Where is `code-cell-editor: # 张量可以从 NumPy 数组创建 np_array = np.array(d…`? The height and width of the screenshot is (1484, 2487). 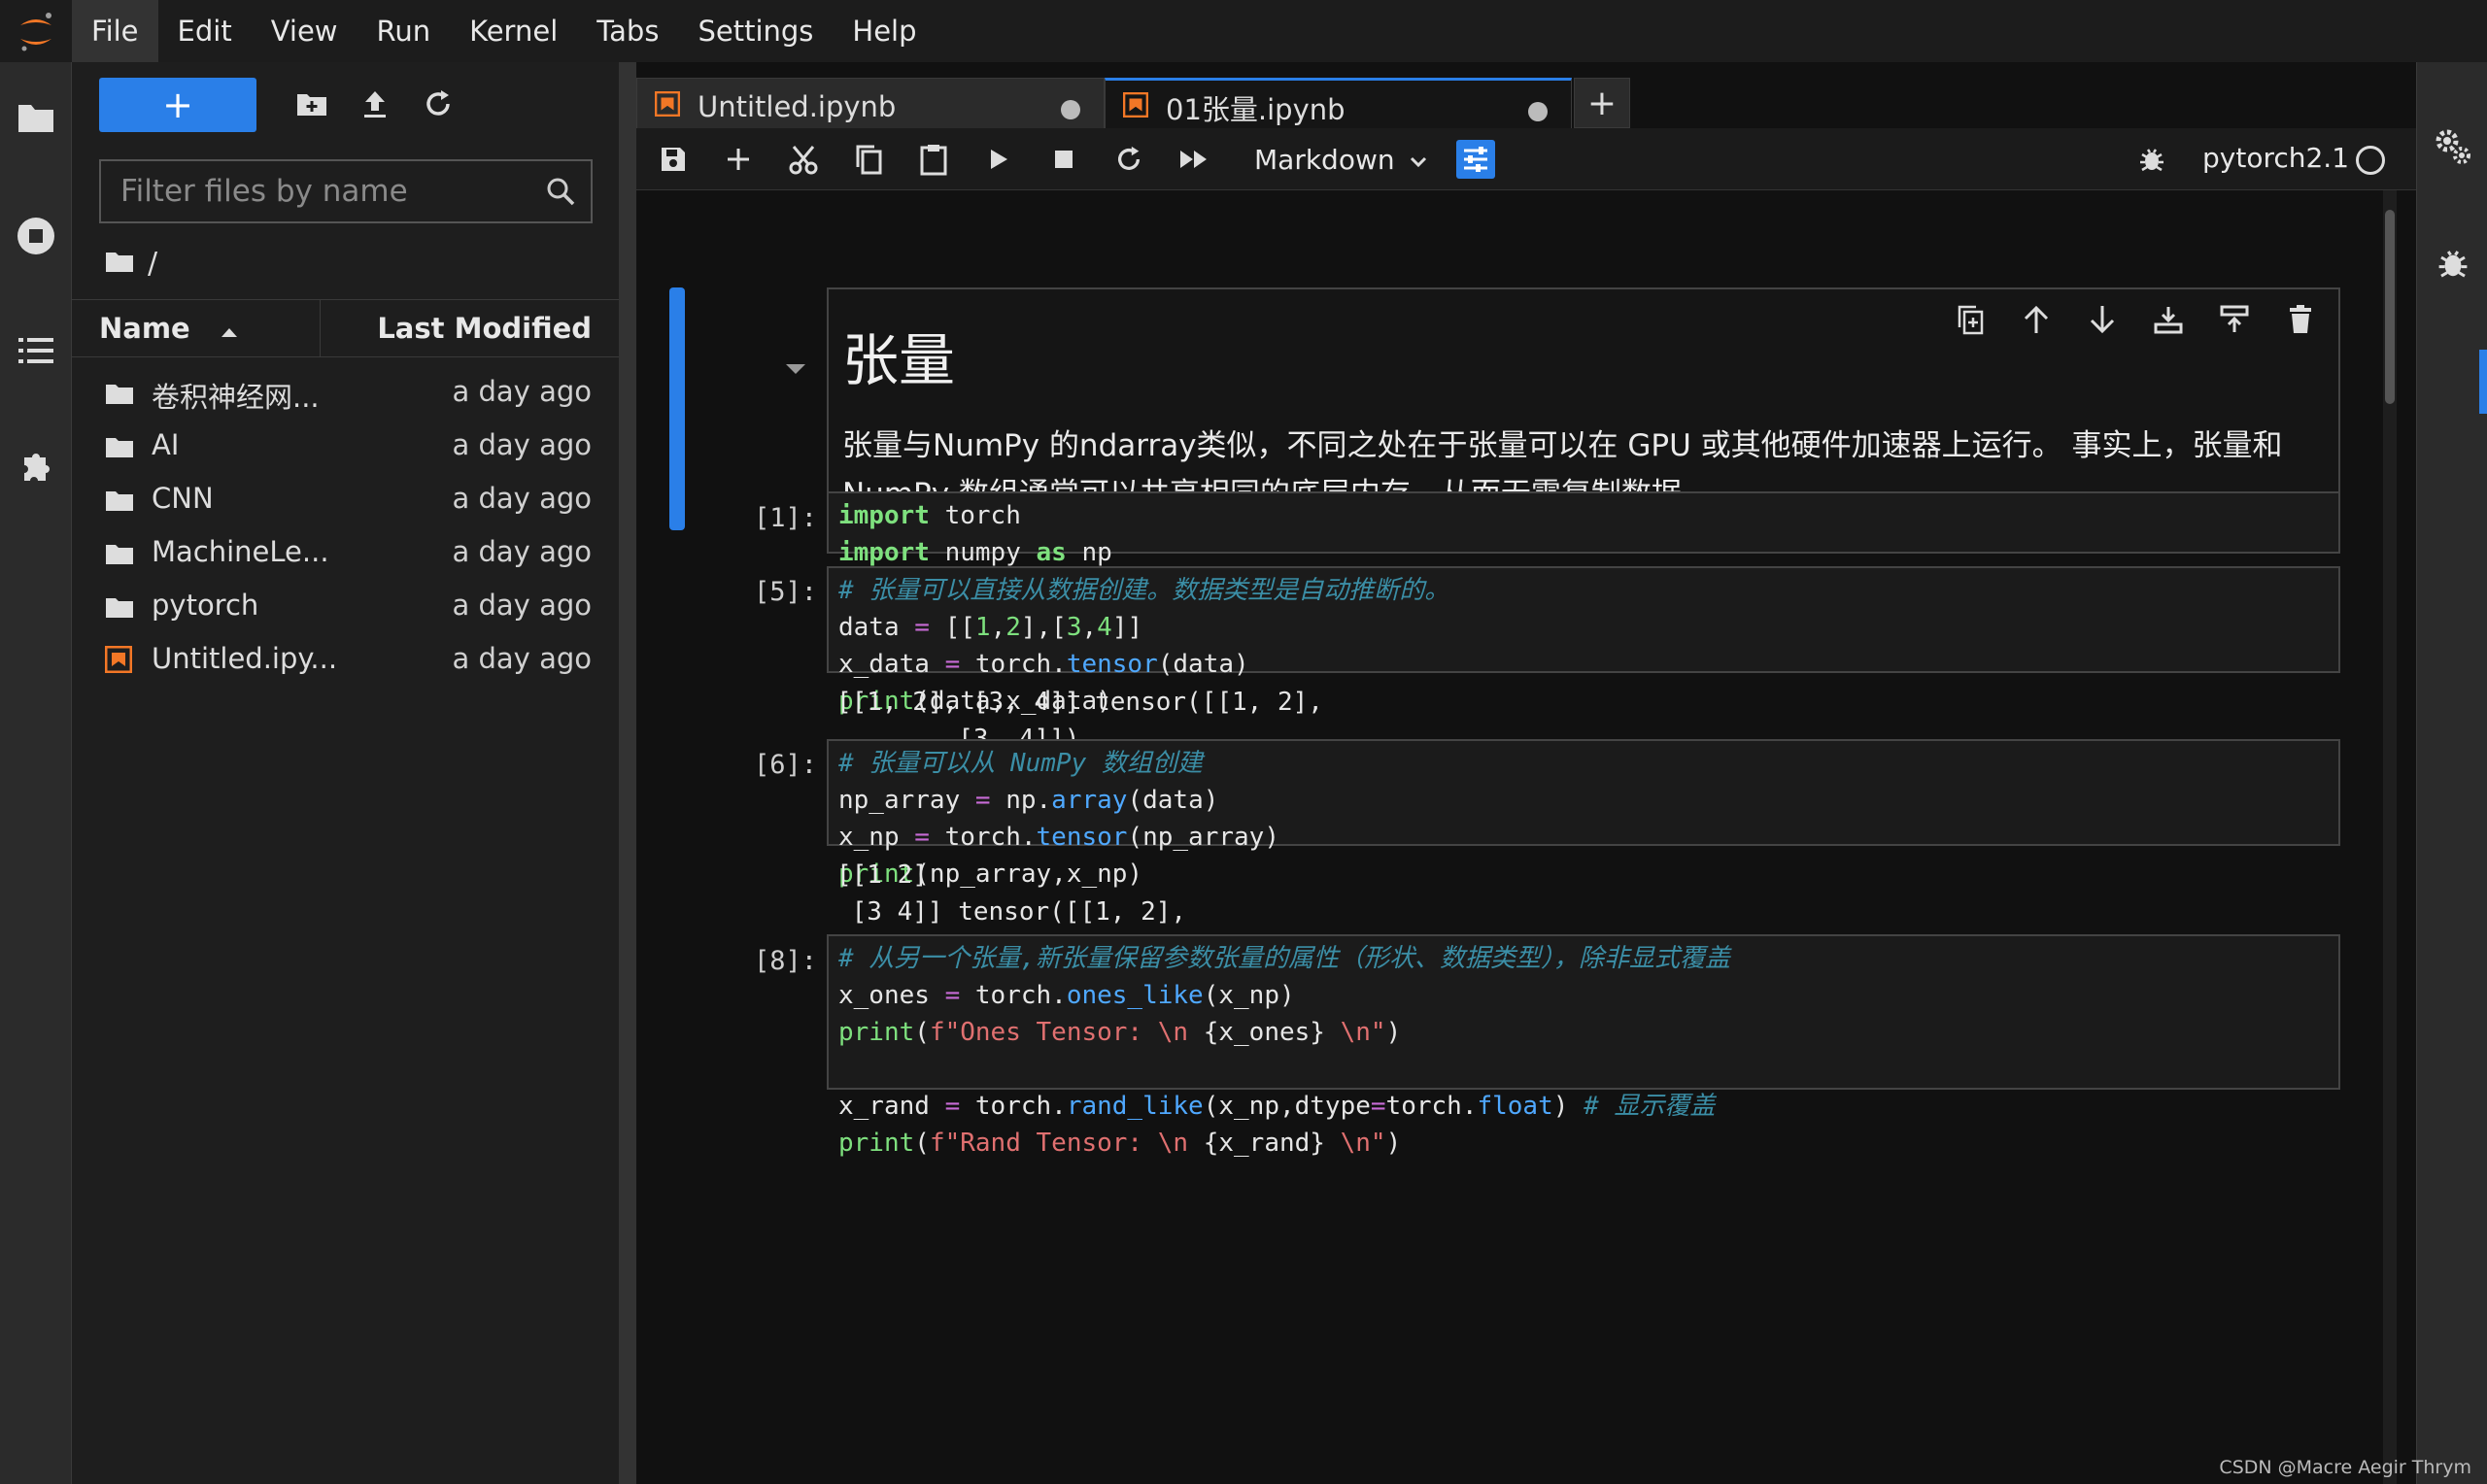 code-cell-editor: # 张量可以从 NumPy 数组创建 np_array = np.array(d… is located at coordinates (1583, 792).